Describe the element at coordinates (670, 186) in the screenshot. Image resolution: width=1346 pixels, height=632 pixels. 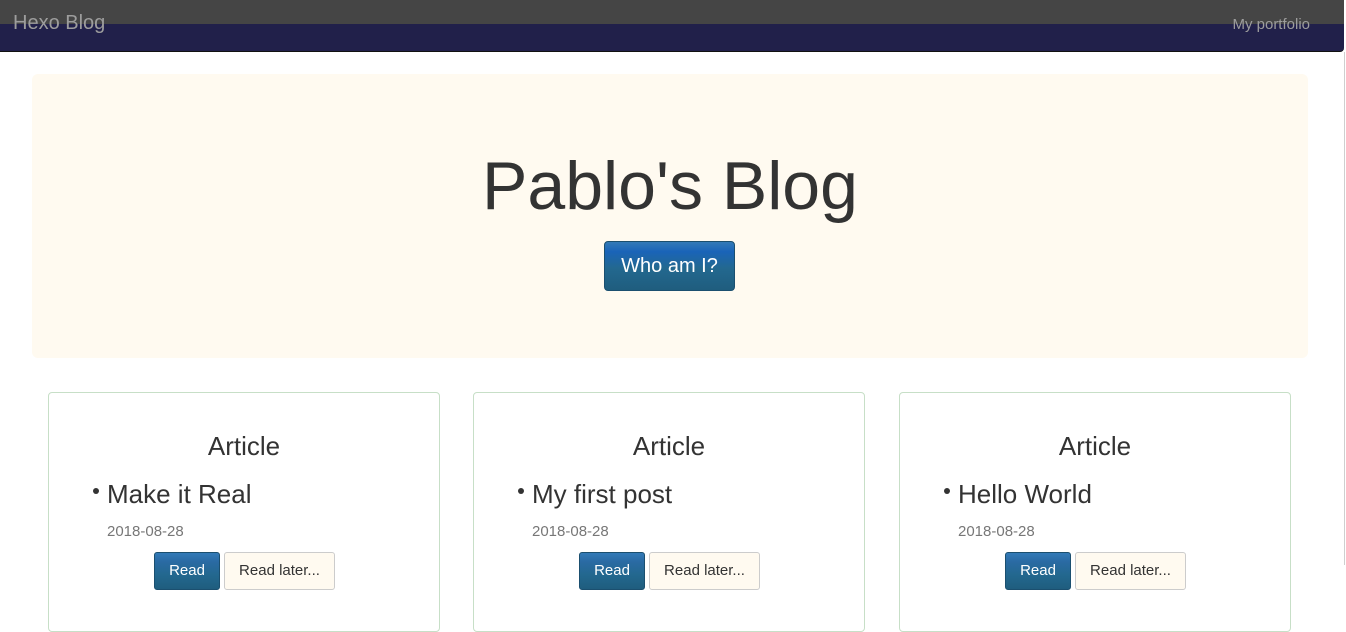
I see `page-title: Pablo's Blog` at that location.